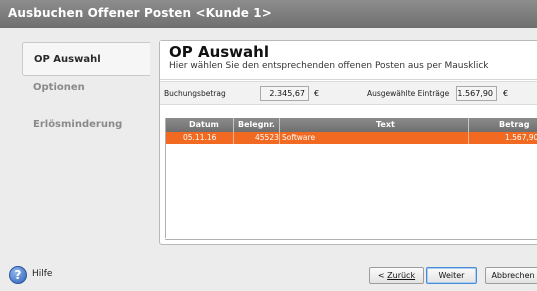 This screenshot has width=537, height=291. Describe the element at coordinates (299, 137) in the screenshot. I see `cell-text: Software` at that location.